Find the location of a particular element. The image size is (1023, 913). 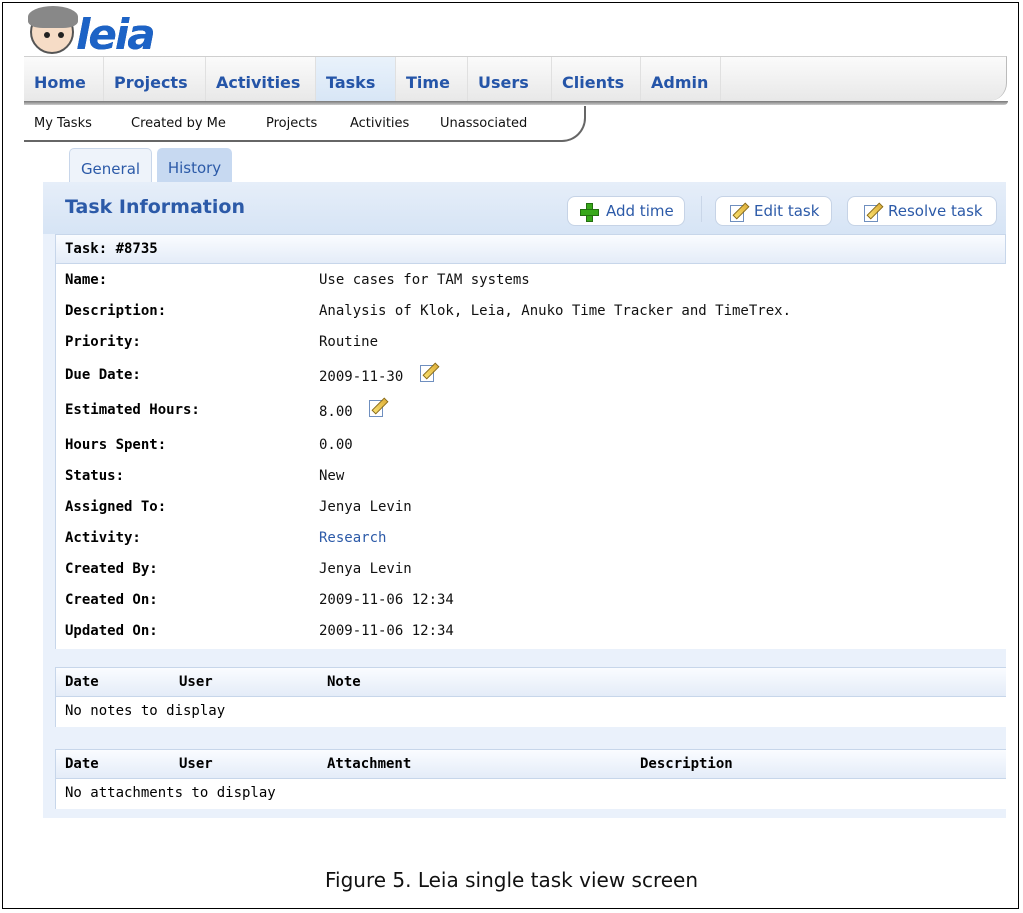

add-time-button: Add time is located at coordinates (626, 211).